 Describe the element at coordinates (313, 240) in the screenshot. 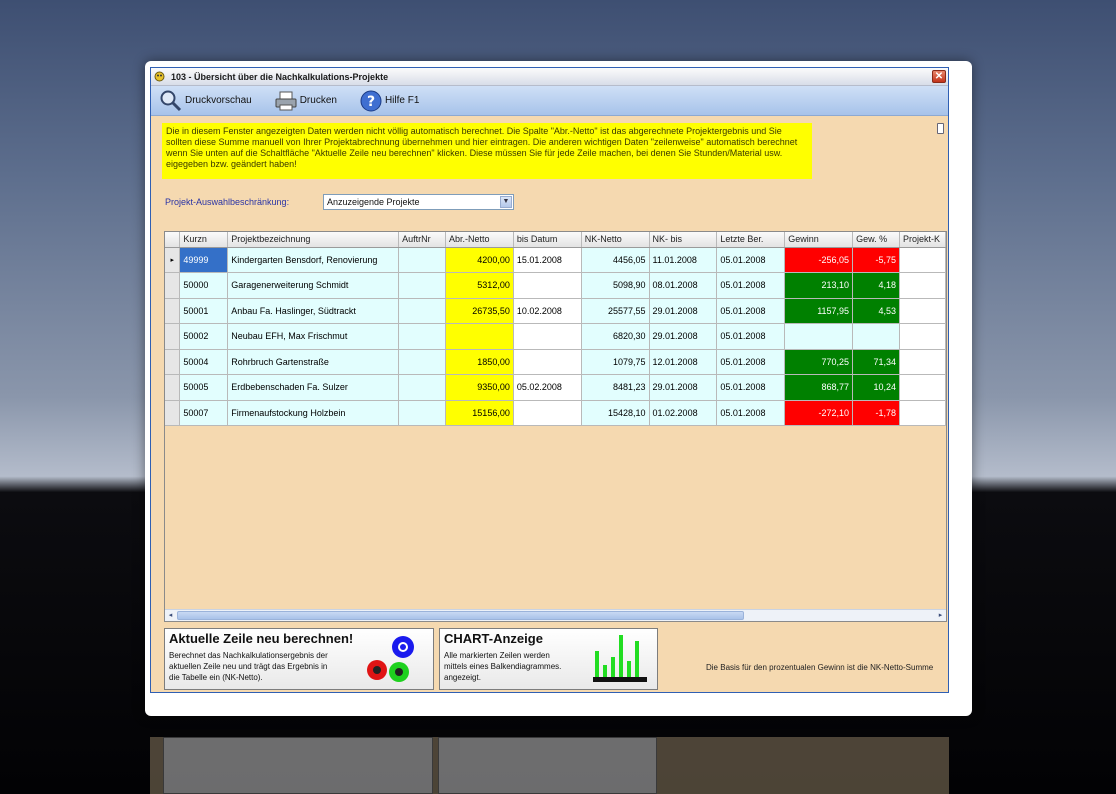

I see `column-header: Projektbezeichnung` at that location.